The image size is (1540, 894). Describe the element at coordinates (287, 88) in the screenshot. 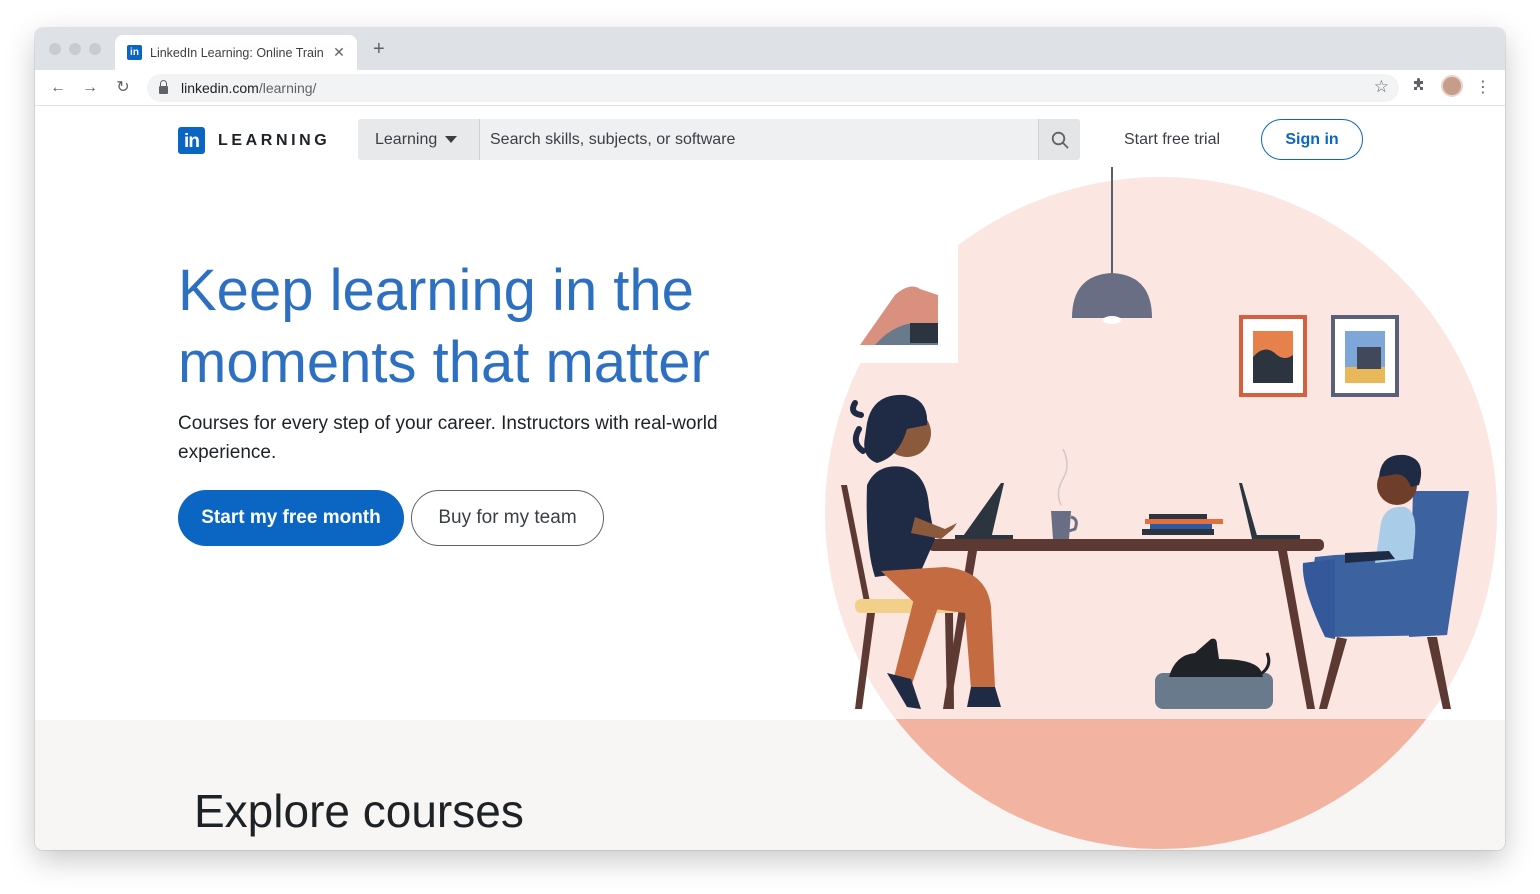

I see `url-path: /learning/` at that location.